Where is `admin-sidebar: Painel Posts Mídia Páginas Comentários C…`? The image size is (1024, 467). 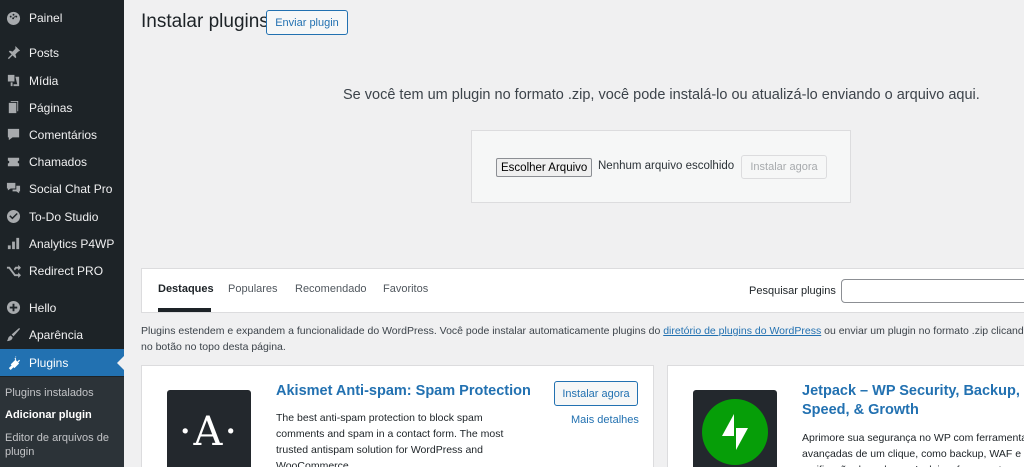
admin-sidebar: Painel Posts Mídia Páginas Comentários C… is located at coordinates (62, 233).